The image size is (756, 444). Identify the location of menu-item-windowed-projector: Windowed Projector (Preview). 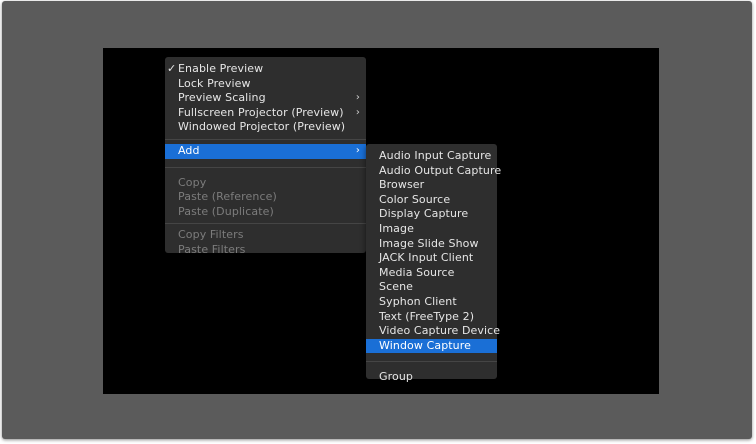
(265, 127).